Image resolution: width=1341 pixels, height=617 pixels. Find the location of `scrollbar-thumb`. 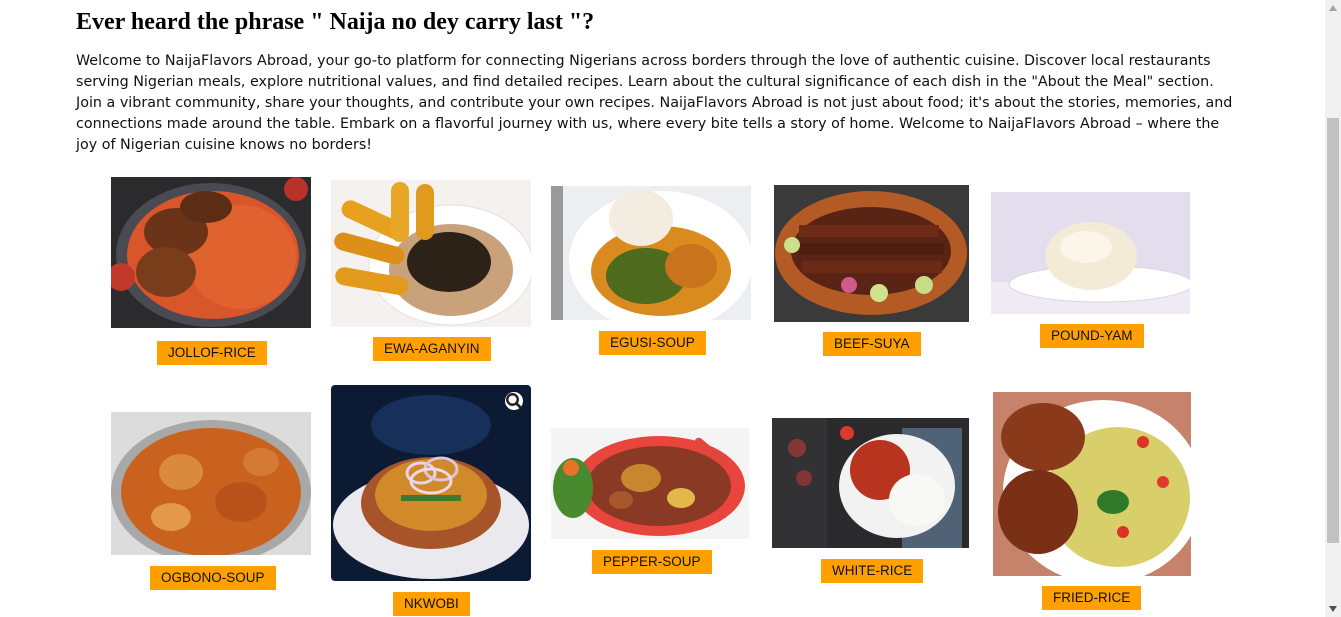

scrollbar-thumb is located at coordinates (1333, 330).